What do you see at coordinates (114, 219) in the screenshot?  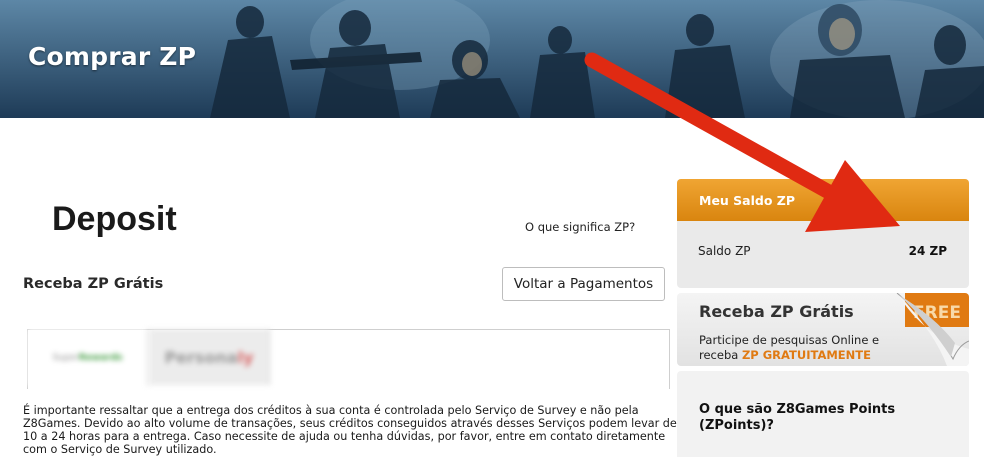 I see `page-title: Deposit` at bounding box center [114, 219].